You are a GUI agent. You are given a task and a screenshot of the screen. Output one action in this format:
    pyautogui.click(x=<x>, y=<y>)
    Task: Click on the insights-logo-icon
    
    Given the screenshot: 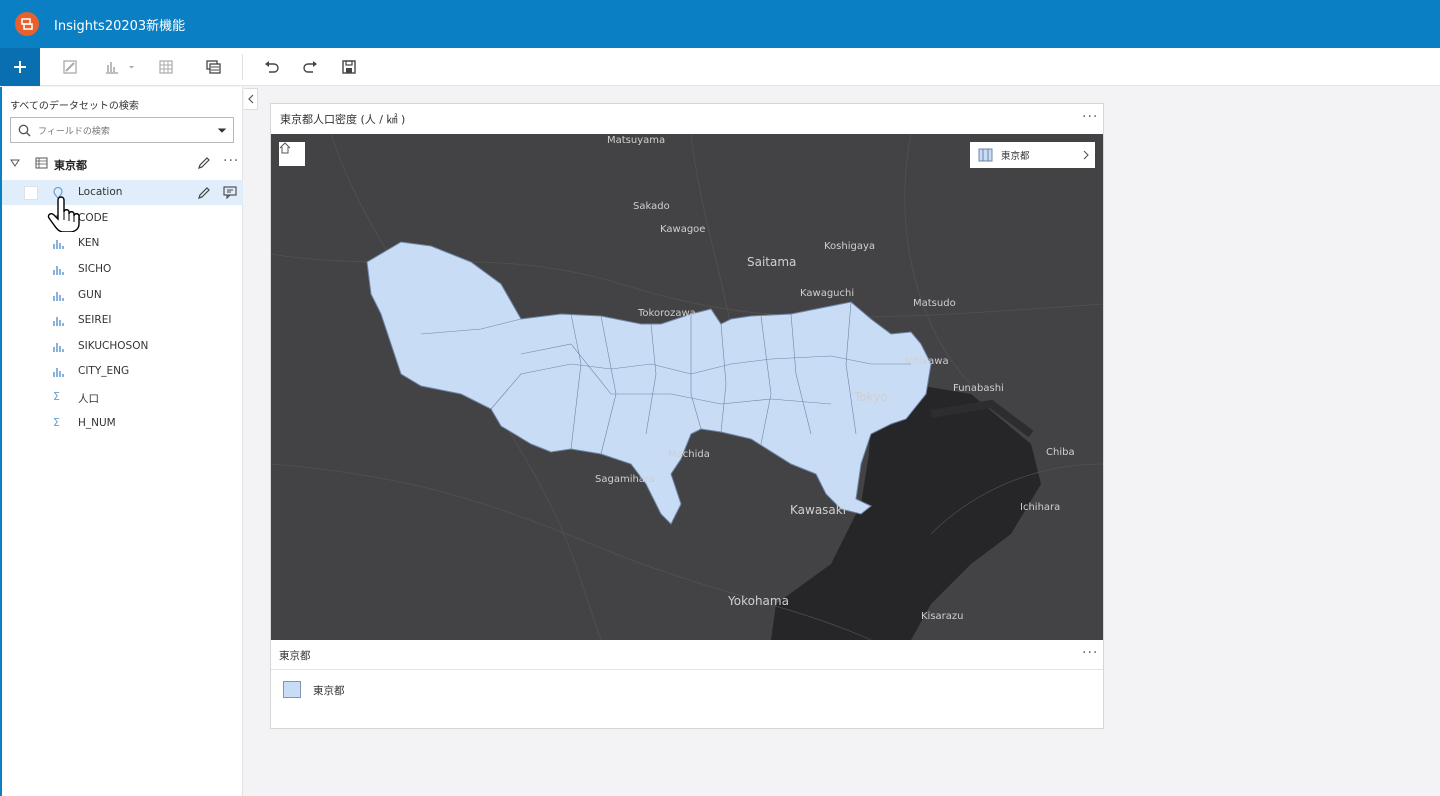 What is the action you would take?
    pyautogui.click(x=27, y=24)
    